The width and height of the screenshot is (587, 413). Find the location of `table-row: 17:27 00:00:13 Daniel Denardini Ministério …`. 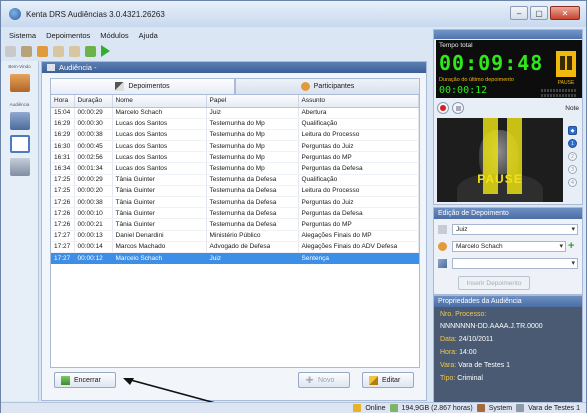

table-row: 17:27 00:00:13 Daniel Denardini Ministério … is located at coordinates (235, 236).